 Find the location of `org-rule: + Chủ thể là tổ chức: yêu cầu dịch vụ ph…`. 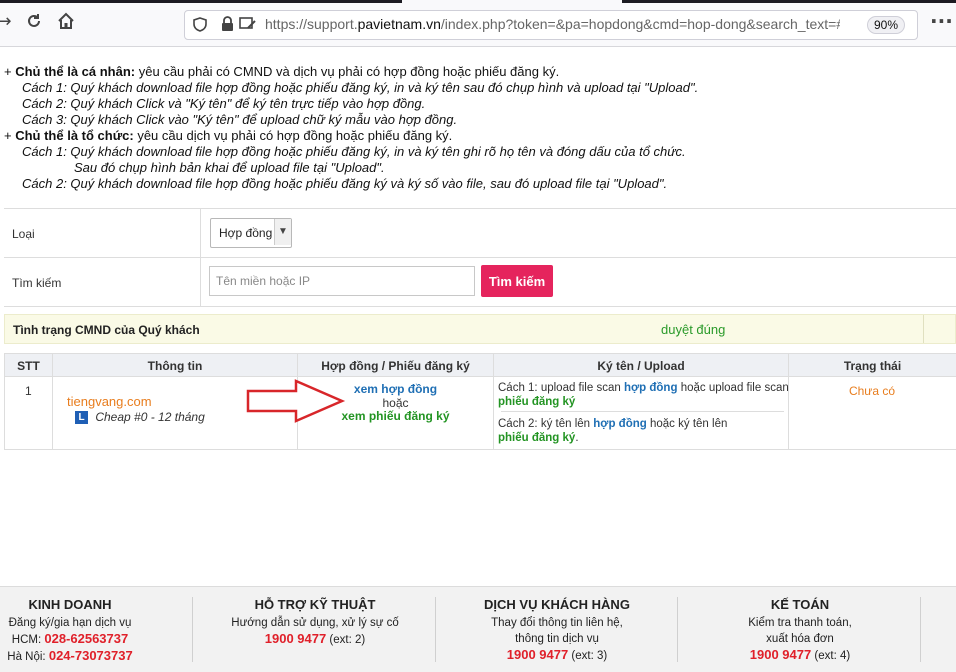

org-rule: + Chủ thể là tổ chức: yêu cầu dịch vụ ph… is located at coordinates (228, 135).